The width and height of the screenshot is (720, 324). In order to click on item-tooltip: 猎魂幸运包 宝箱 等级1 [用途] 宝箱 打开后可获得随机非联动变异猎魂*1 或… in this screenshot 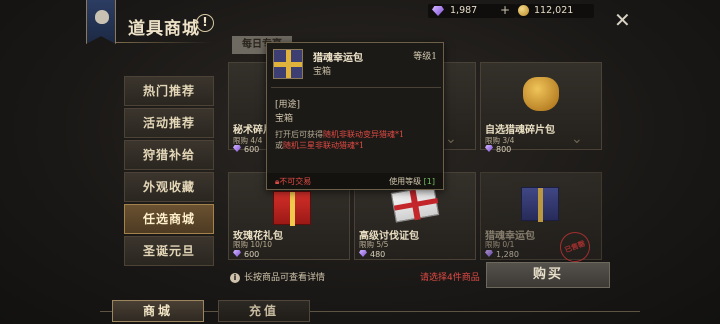, I will do `click(355, 116)`.